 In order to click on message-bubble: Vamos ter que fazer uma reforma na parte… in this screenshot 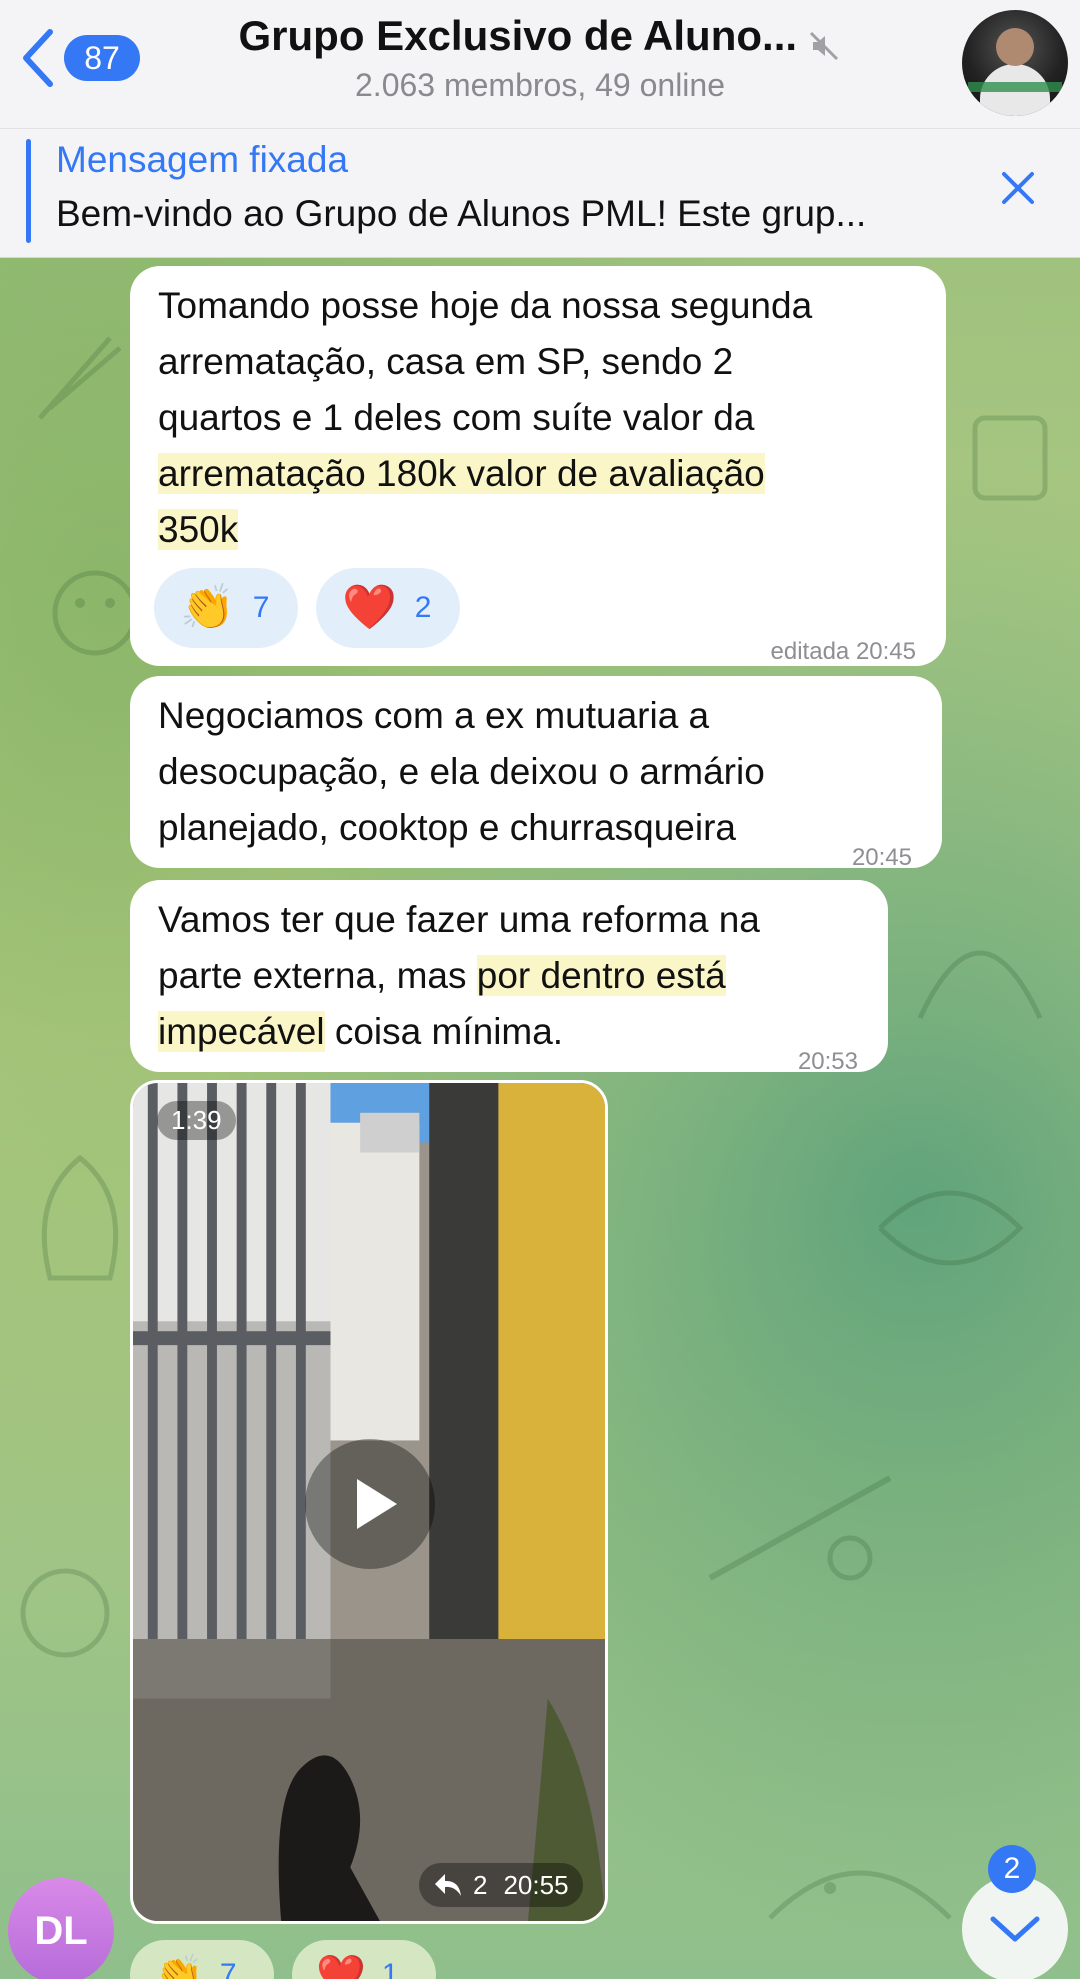, I will do `click(509, 977)`.